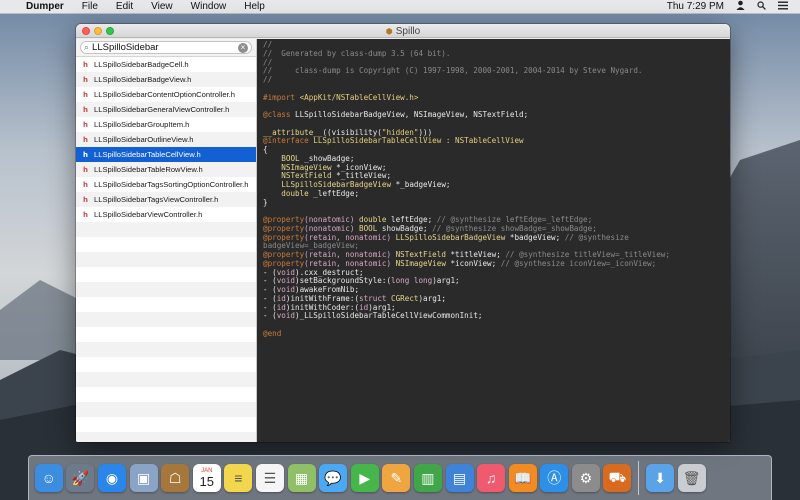 Image resolution: width=800 pixels, height=500 pixels. Describe the element at coordinates (125, 47) in the screenshot. I see `search-input-value: LLSpilloSidebar` at that location.